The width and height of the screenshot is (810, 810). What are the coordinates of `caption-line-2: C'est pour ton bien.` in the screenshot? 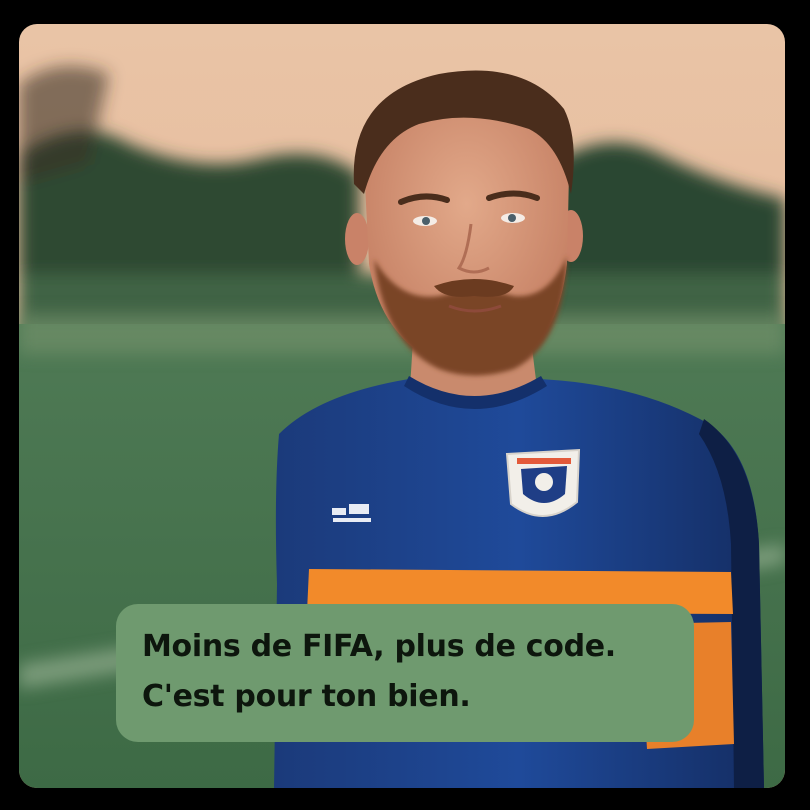 It's located at (306, 696).